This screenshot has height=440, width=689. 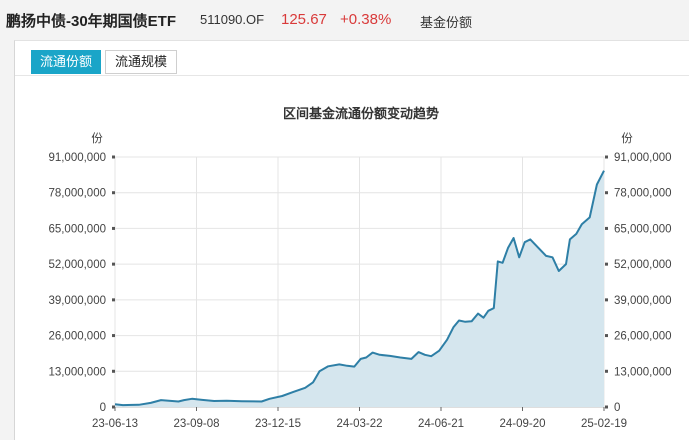 What do you see at coordinates (643, 372) in the screenshot?
I see `y-tick-label-right: 13,000,000` at bounding box center [643, 372].